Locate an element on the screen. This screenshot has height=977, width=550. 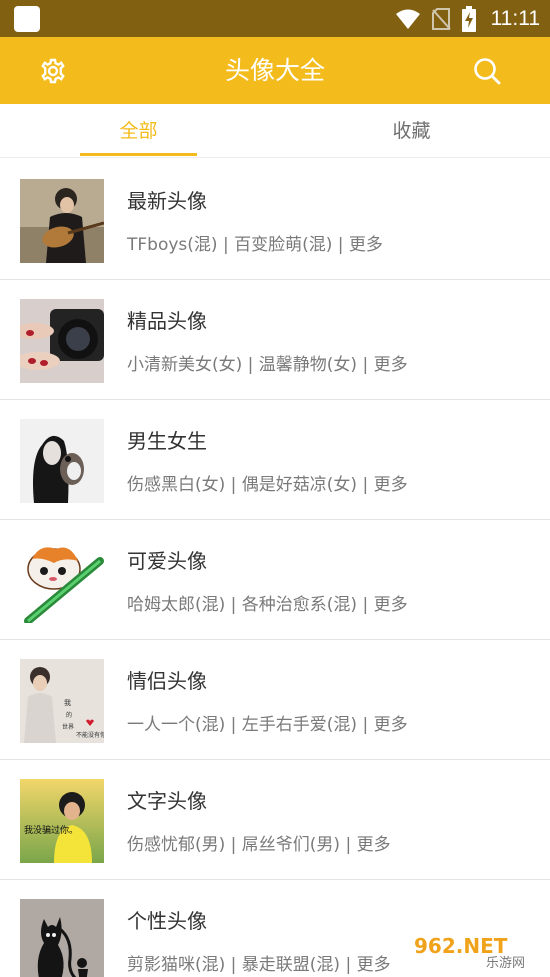
search-icon is located at coordinates (487, 71).